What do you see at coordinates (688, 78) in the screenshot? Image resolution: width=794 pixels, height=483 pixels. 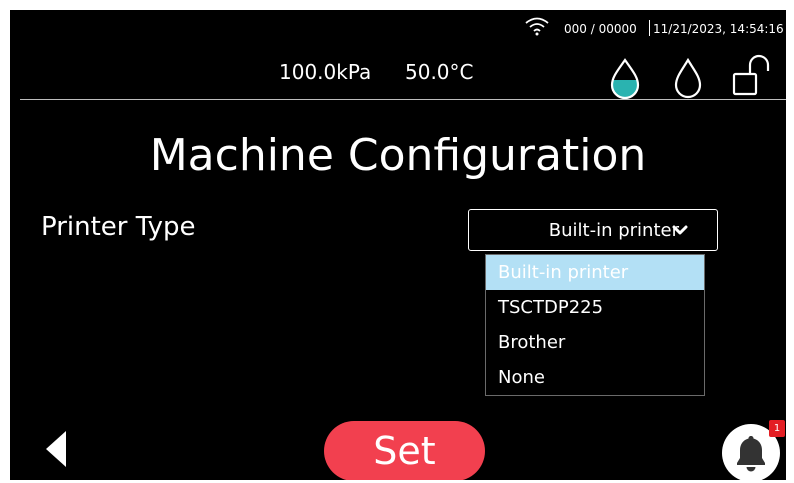 I see `drop-empty-icon` at bounding box center [688, 78].